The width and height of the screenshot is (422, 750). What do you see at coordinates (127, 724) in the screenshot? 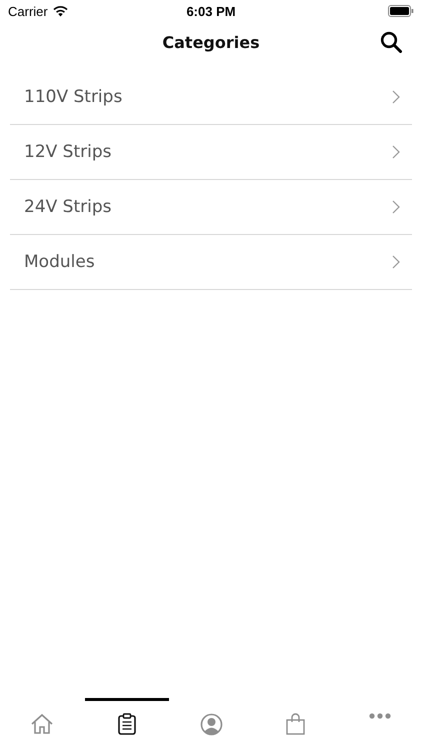
I see `clipboard-icon` at bounding box center [127, 724].